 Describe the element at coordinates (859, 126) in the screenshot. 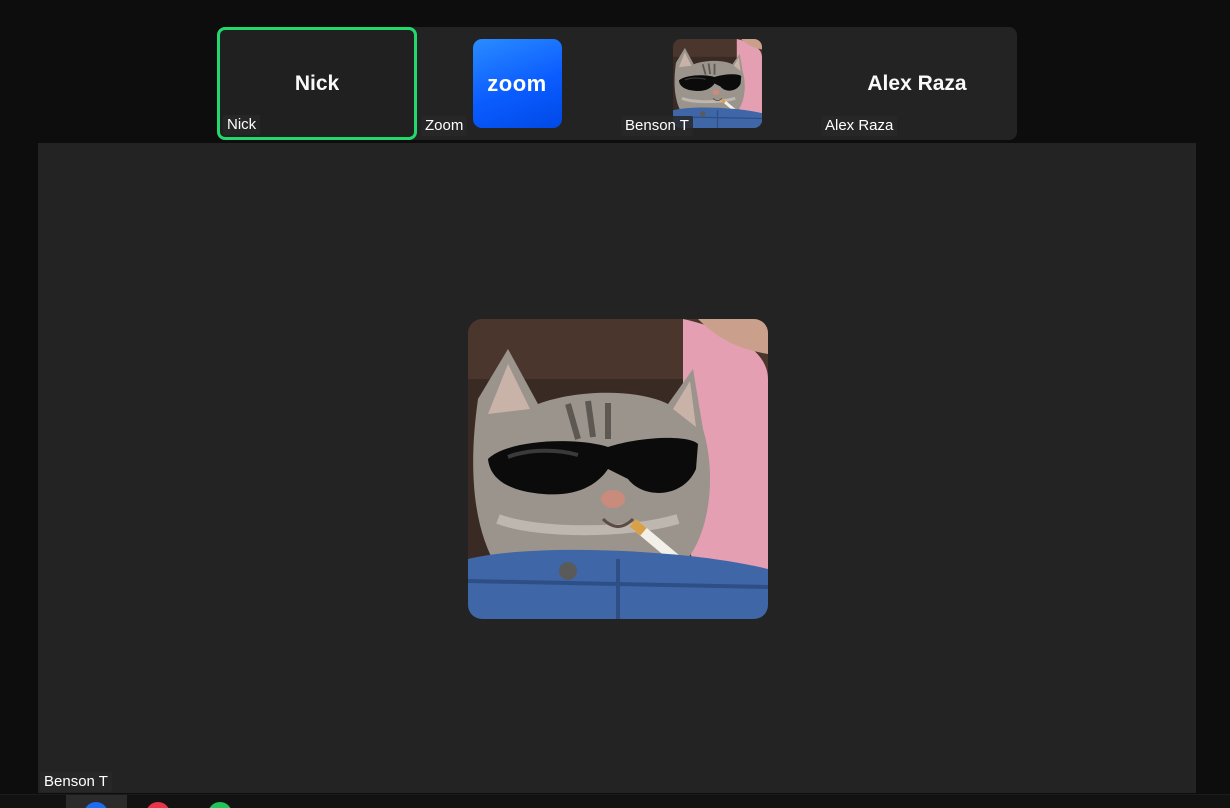

I see `participant-name-tag: Alex Raza` at that location.